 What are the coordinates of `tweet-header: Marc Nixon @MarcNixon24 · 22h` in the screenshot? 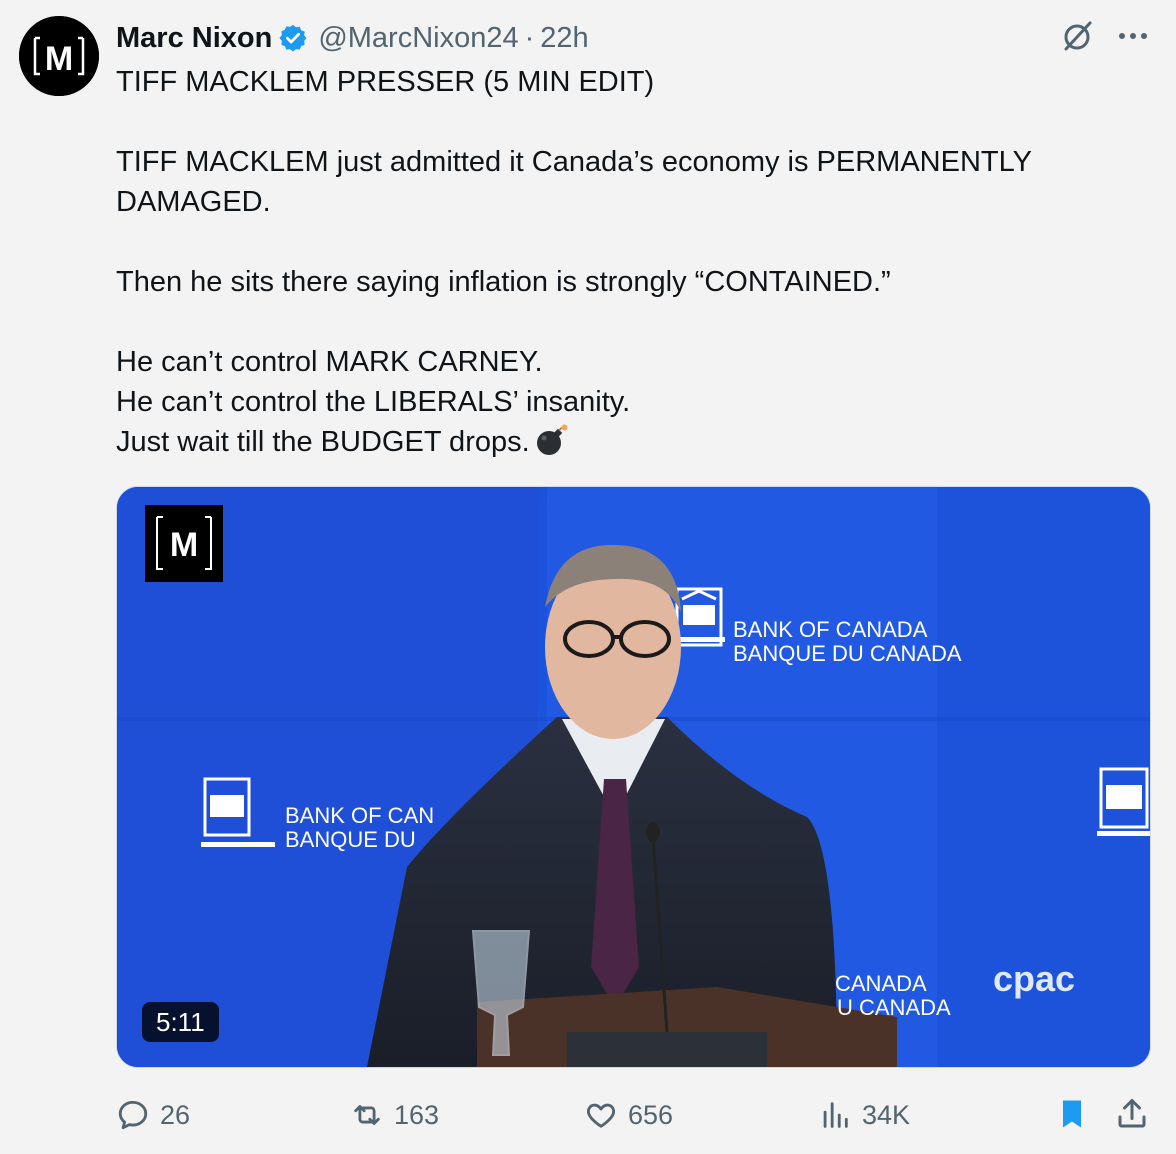 It's located at (352, 38).